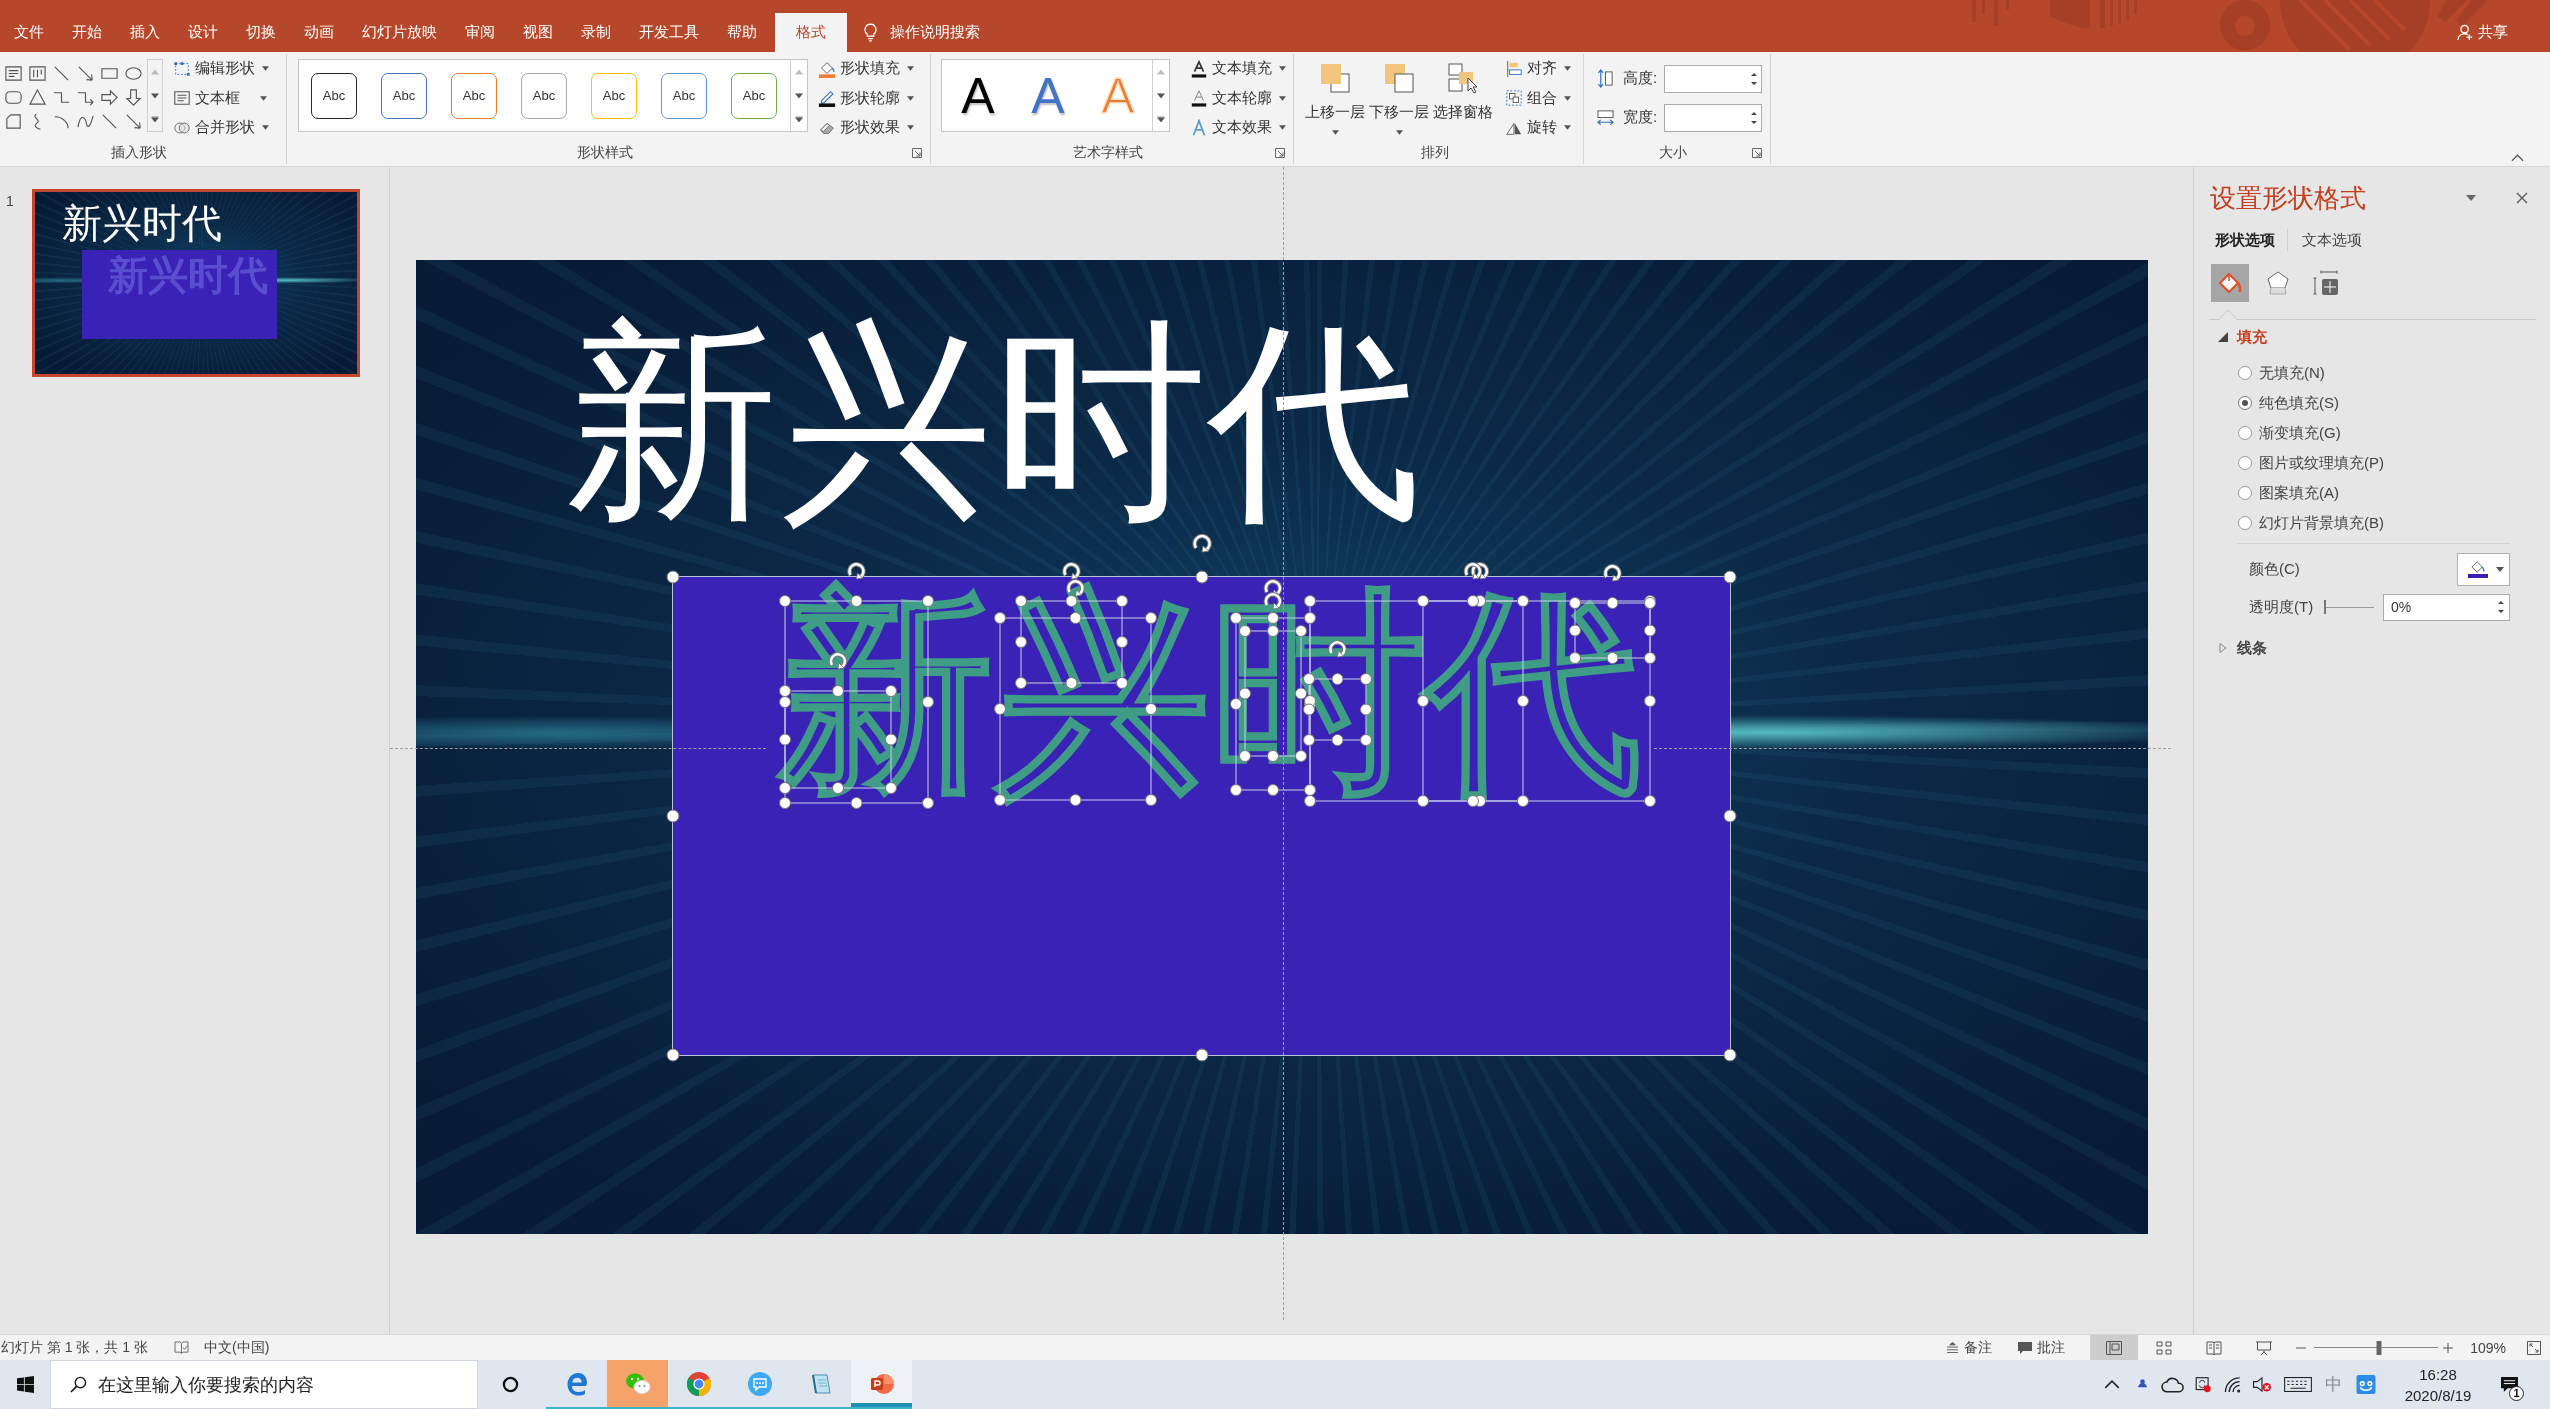 The width and height of the screenshot is (2550, 1409). Describe the element at coordinates (2438, 1384) in the screenshot. I see `clock: 16:28 2020/8/19` at that location.